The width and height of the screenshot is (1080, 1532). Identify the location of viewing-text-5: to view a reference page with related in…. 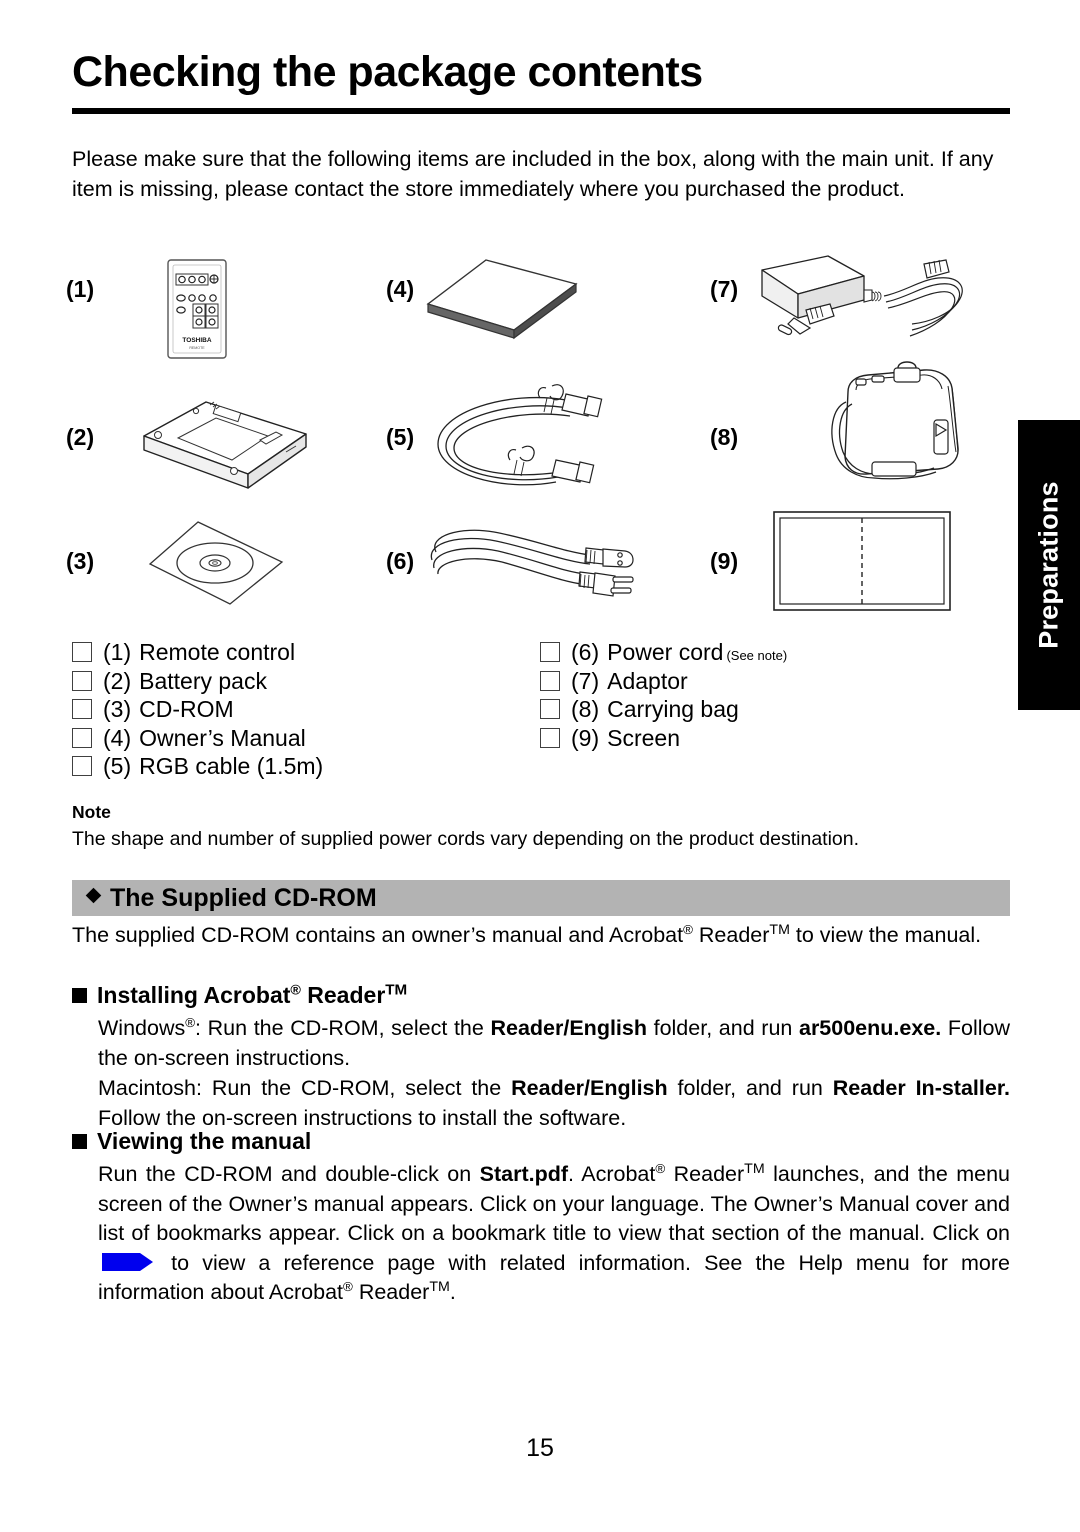
(554, 1277).